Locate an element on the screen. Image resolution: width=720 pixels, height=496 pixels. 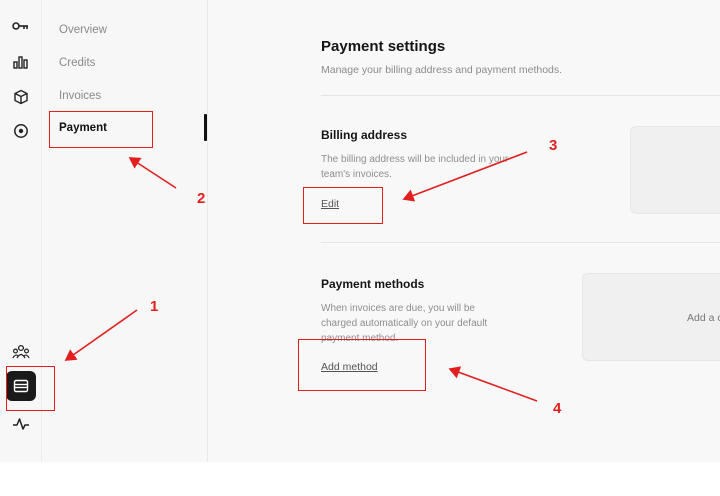
add-card-label: Add a c is located at coordinates (703, 318).